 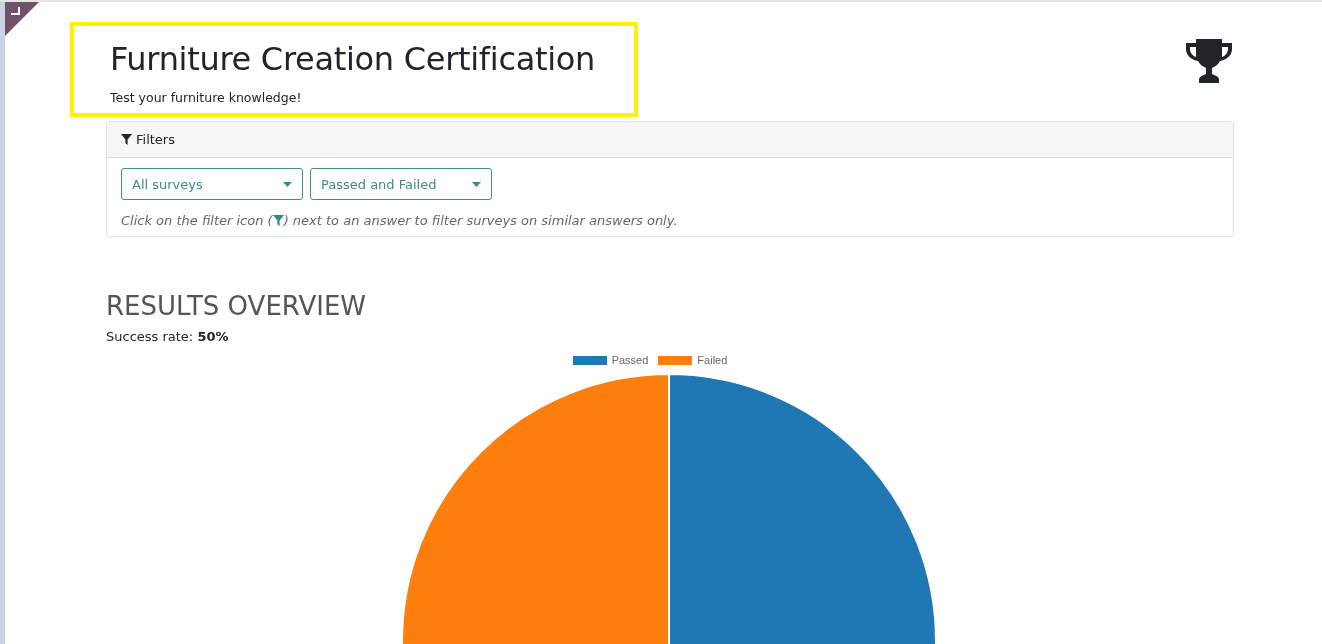 What do you see at coordinates (206, 97) in the screenshot?
I see `page-subtitle: Test your furniture knowledge!` at bounding box center [206, 97].